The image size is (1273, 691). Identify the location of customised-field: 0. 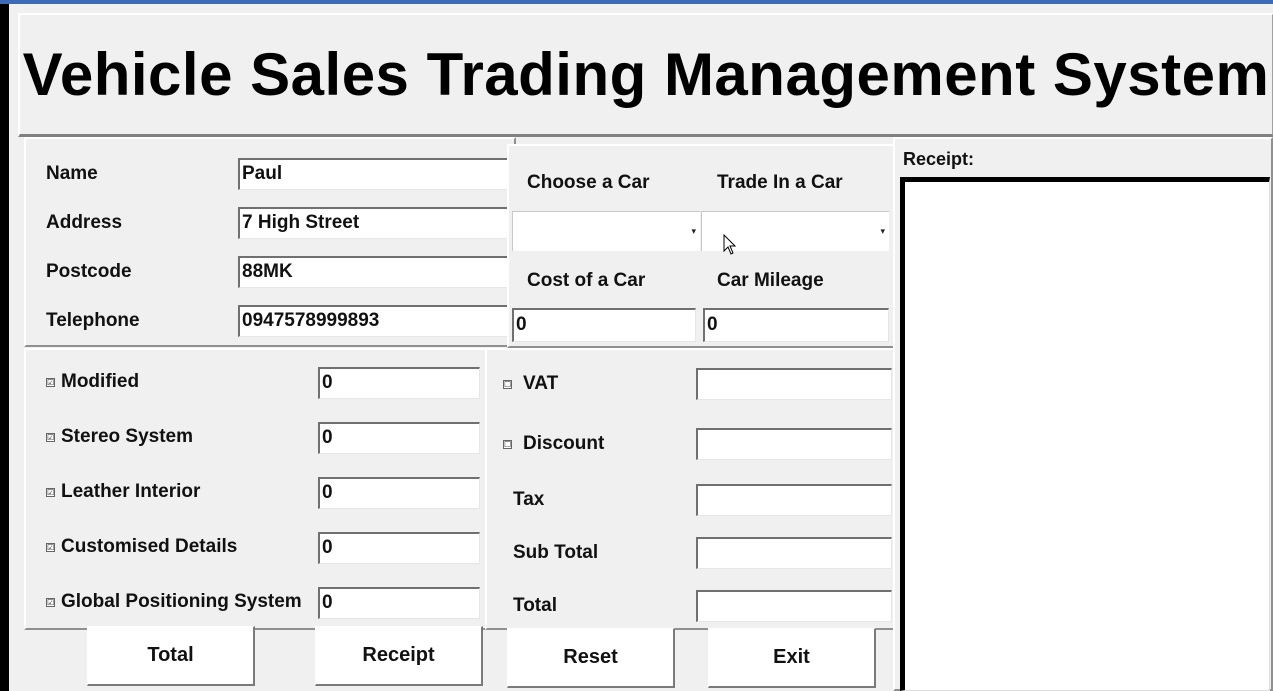
(399, 548).